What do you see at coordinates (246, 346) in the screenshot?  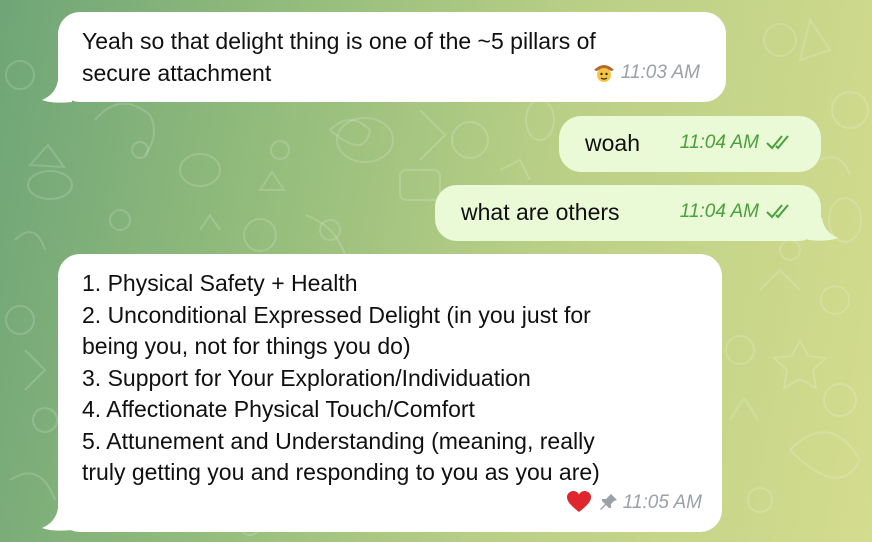 I see `message-line: being you, not for things you do)` at bounding box center [246, 346].